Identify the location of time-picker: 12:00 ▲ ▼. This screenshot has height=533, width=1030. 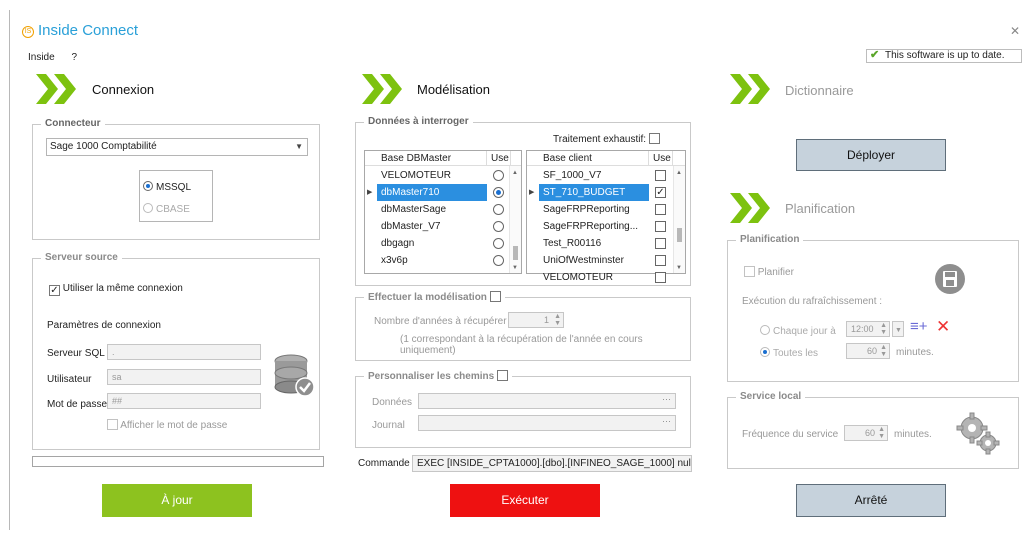
(868, 329).